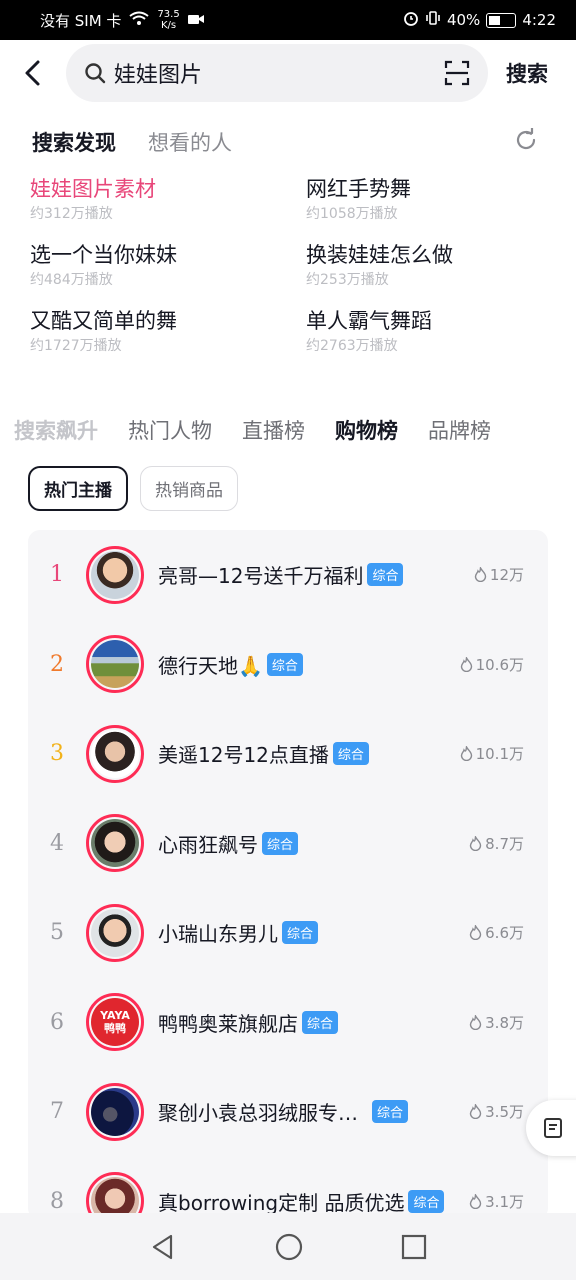  I want to click on suggestion-item: 换装娃娃怎么做 约253万播放, so click(428, 265).